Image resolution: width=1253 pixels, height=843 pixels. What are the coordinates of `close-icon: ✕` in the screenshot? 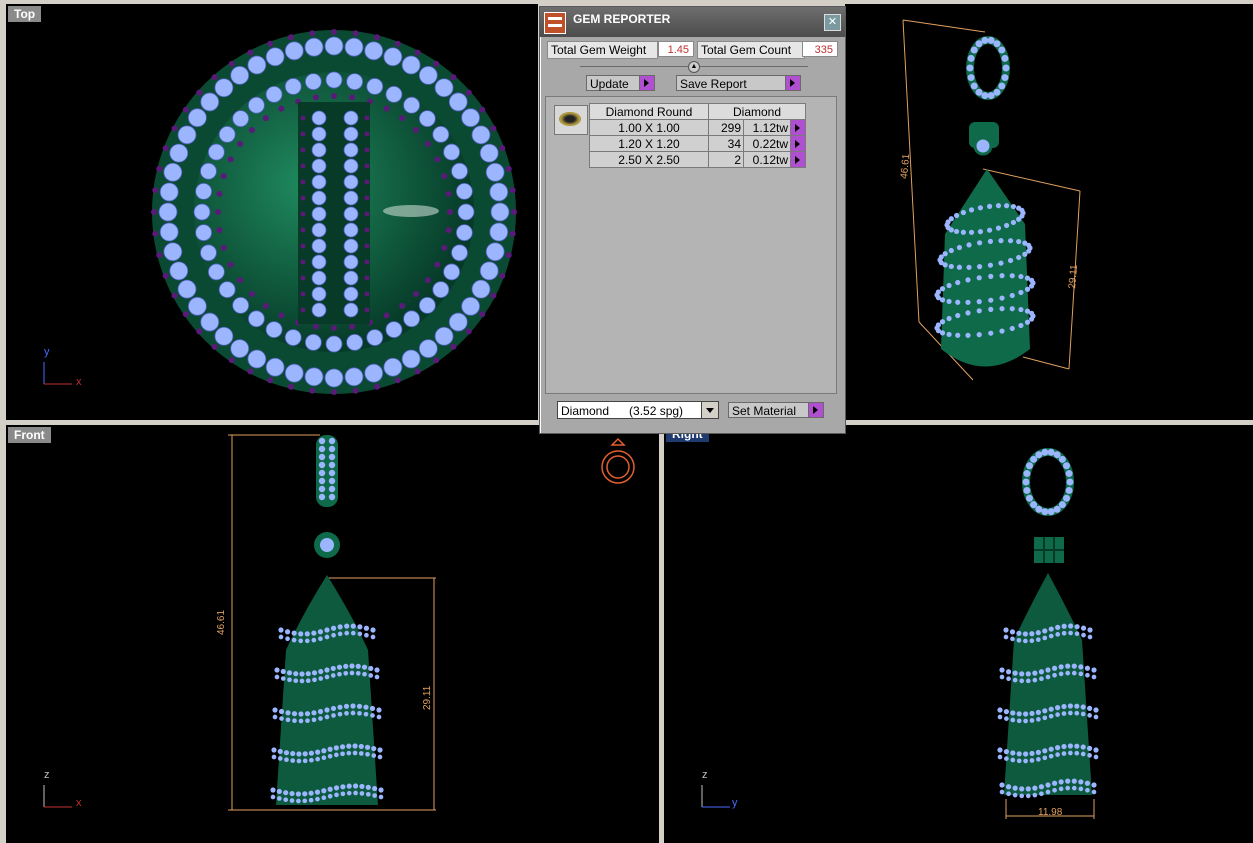 It's located at (832, 22).